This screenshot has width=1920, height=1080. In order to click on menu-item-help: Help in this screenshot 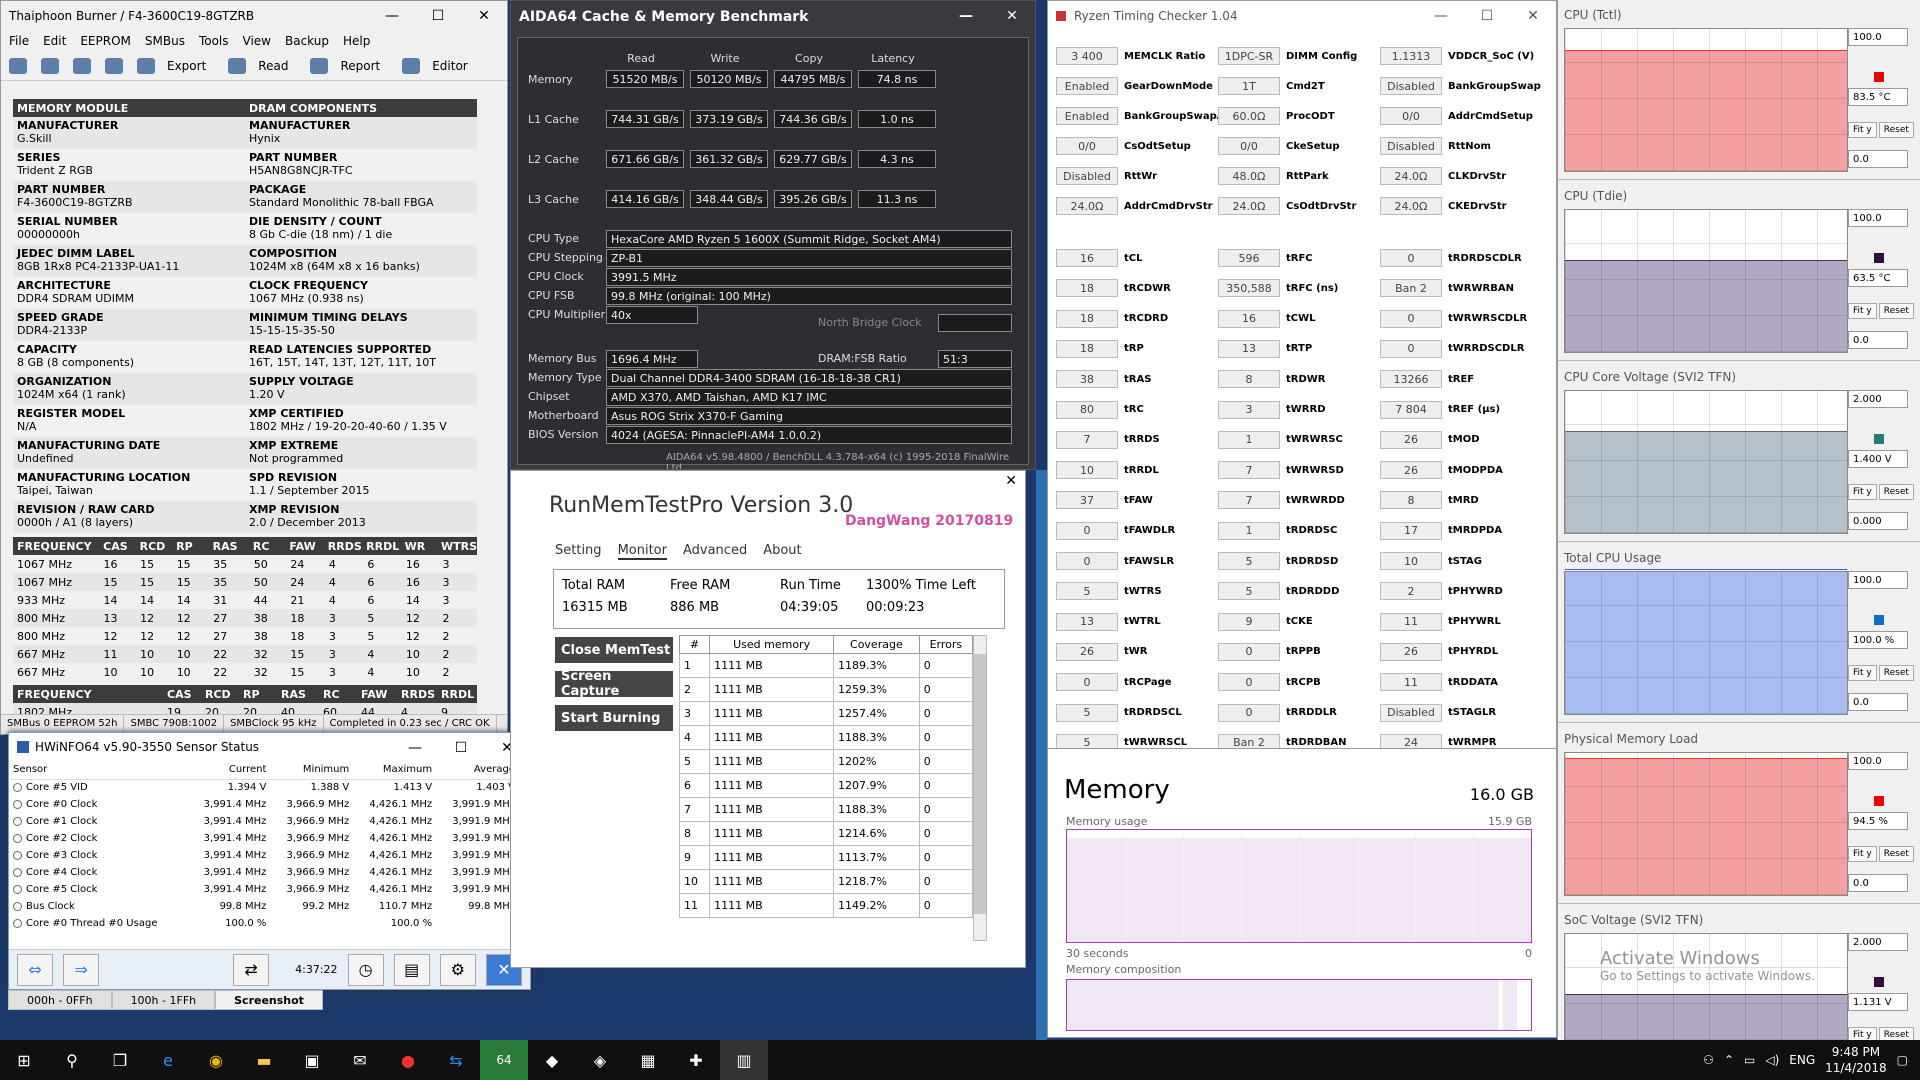, I will do `click(356, 41)`.